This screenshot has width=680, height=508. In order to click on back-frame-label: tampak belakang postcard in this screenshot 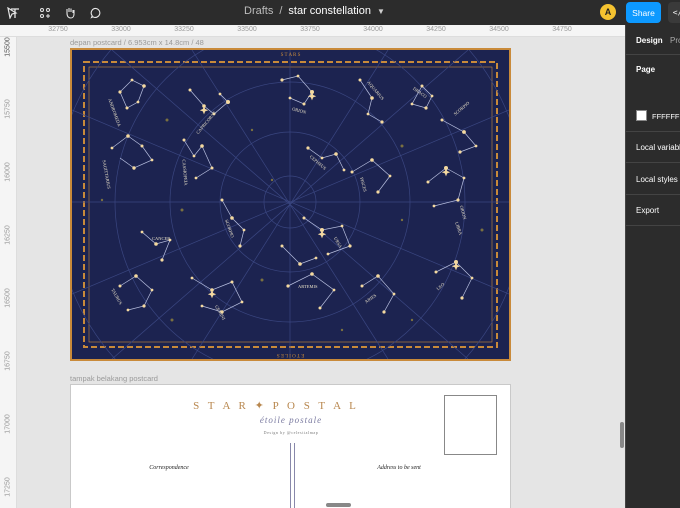, I will do `click(114, 378)`.